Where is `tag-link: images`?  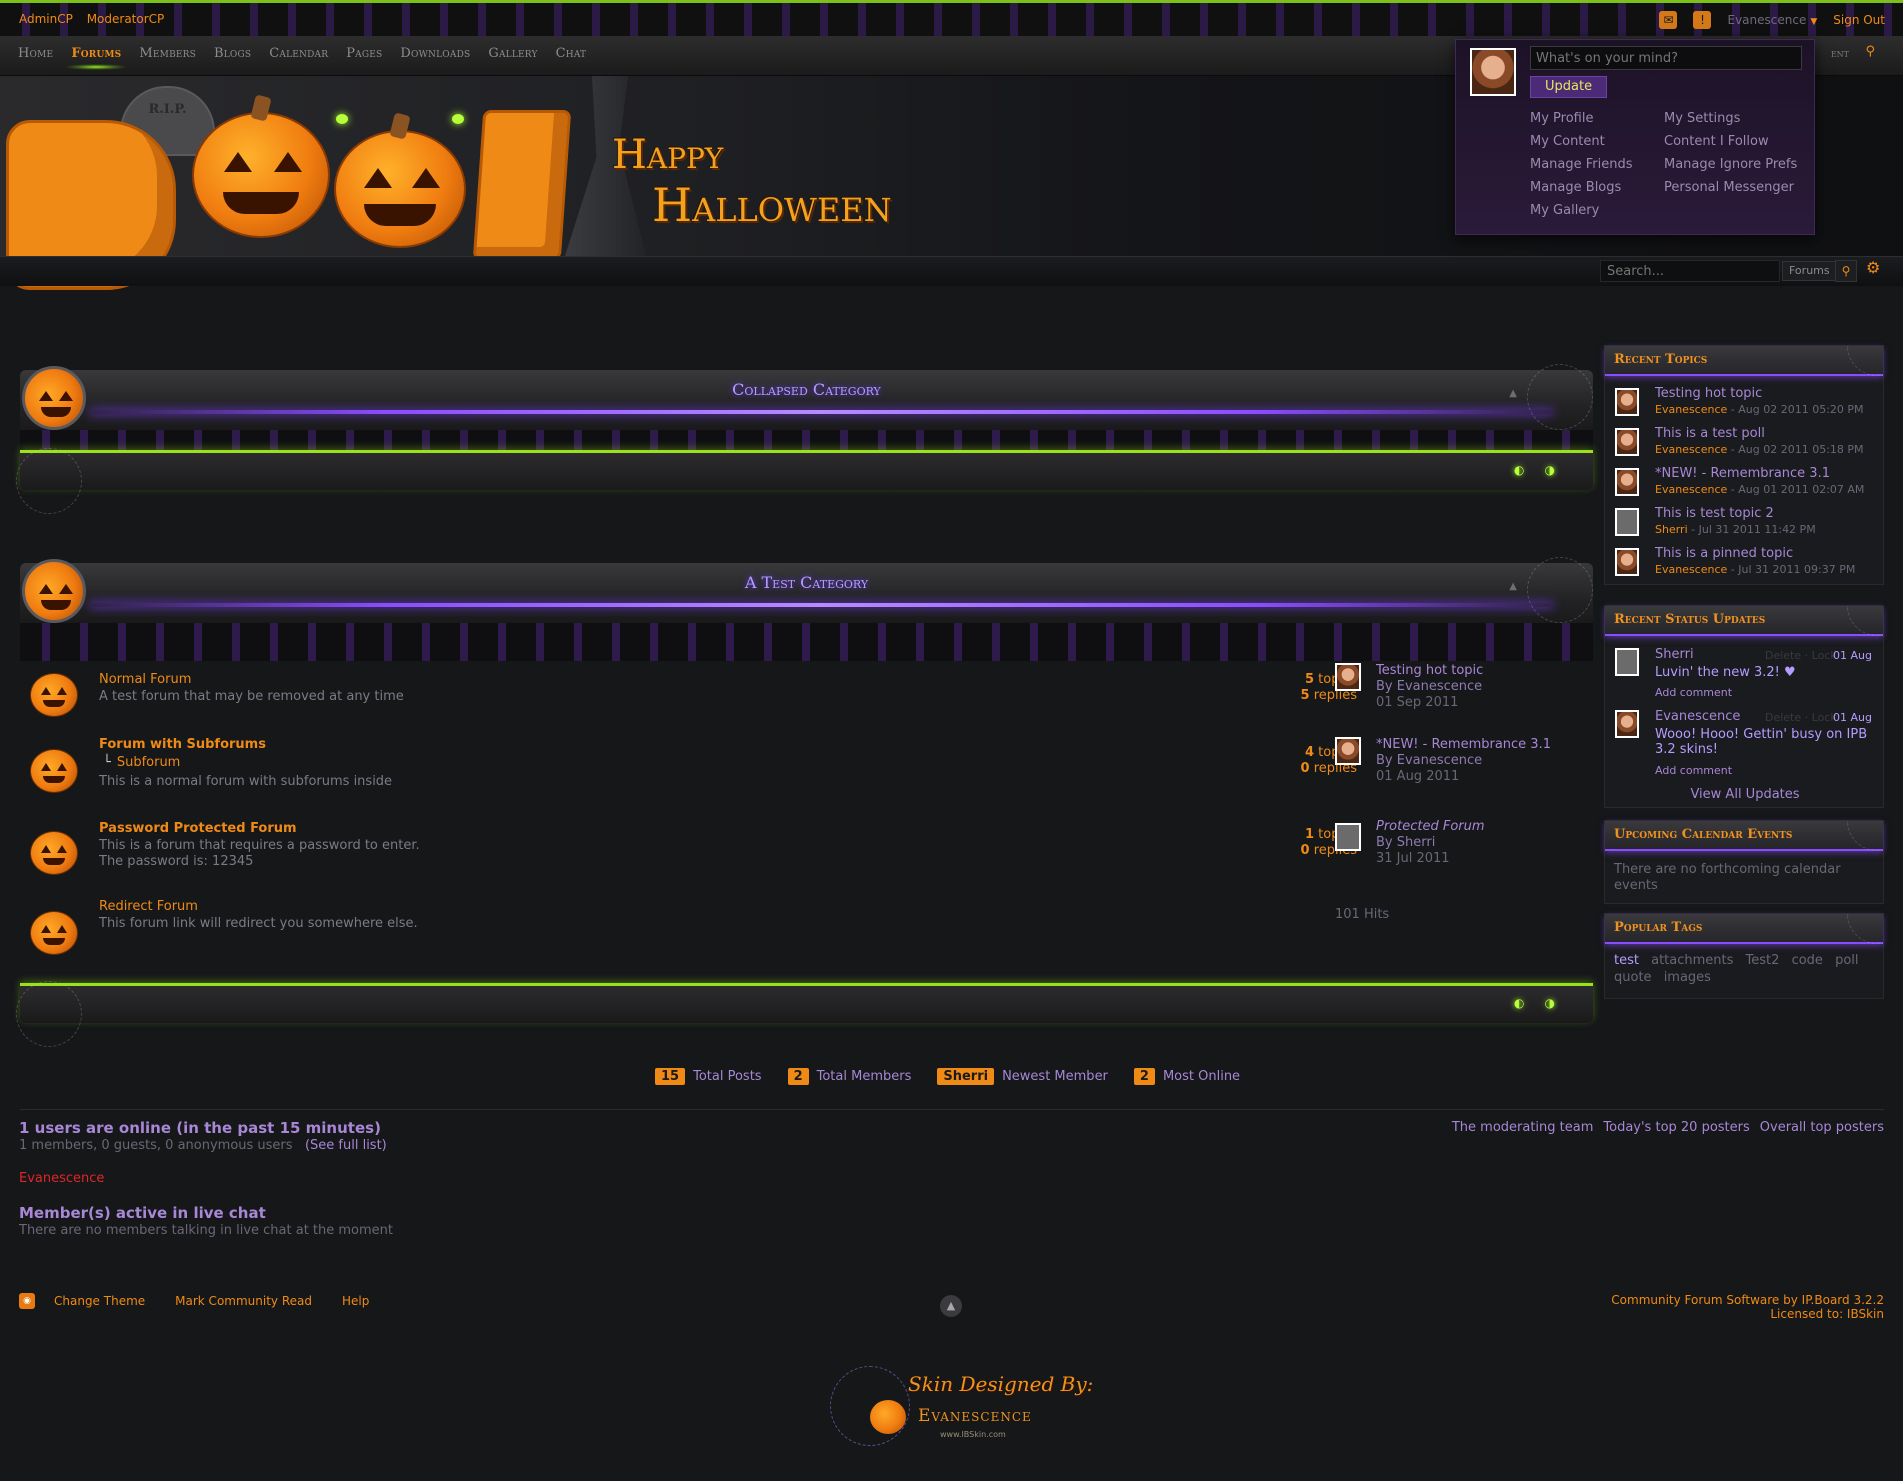
tag-link: images is located at coordinates (1687, 977).